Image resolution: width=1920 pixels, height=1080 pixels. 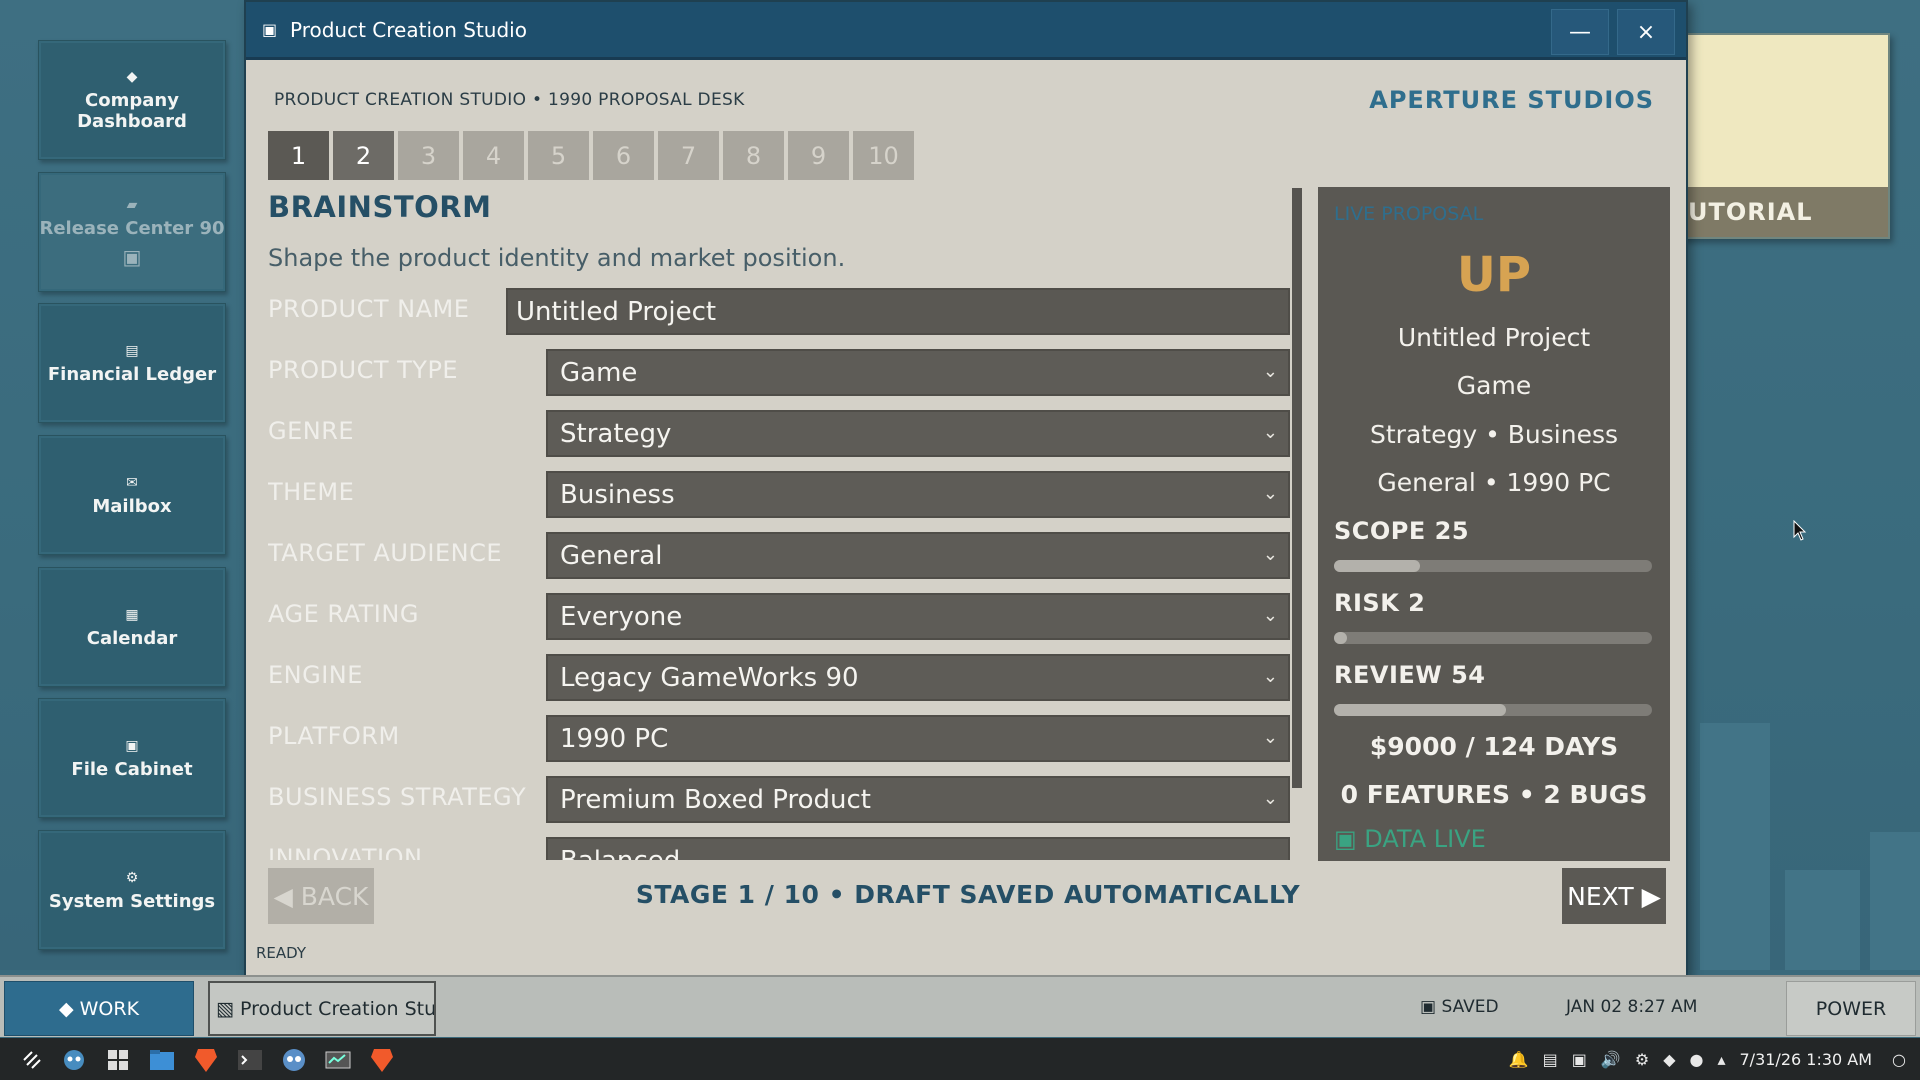 I want to click on saved-indicator: ▣ SAVED, so click(x=1459, y=1007).